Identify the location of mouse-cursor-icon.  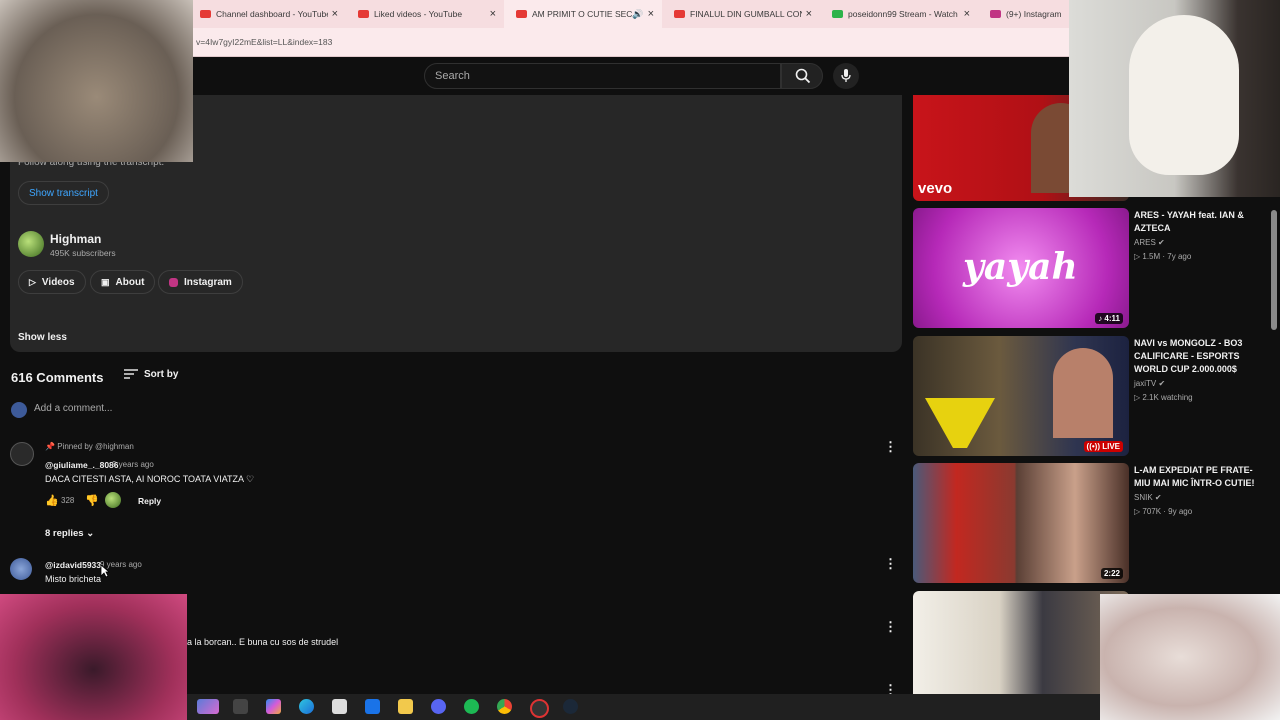
(105, 571).